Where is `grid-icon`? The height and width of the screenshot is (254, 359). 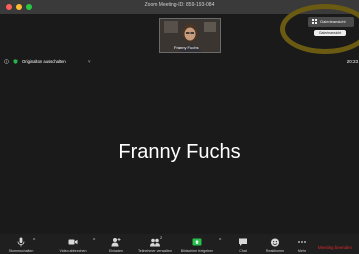 grid-icon is located at coordinates (314, 22).